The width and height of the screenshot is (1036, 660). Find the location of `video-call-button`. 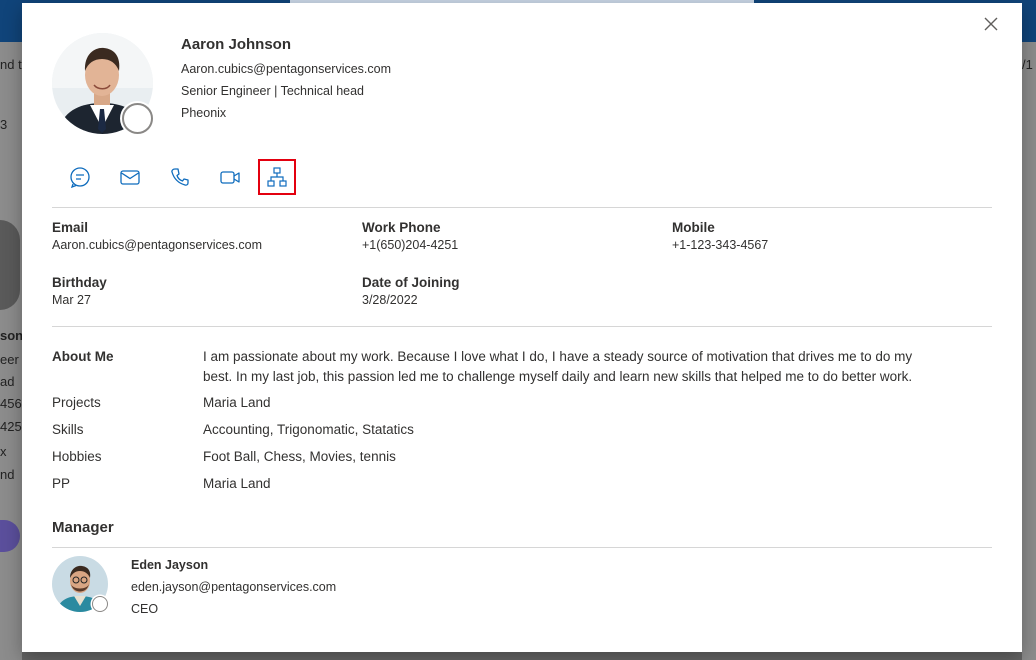

video-call-button is located at coordinates (230, 177).